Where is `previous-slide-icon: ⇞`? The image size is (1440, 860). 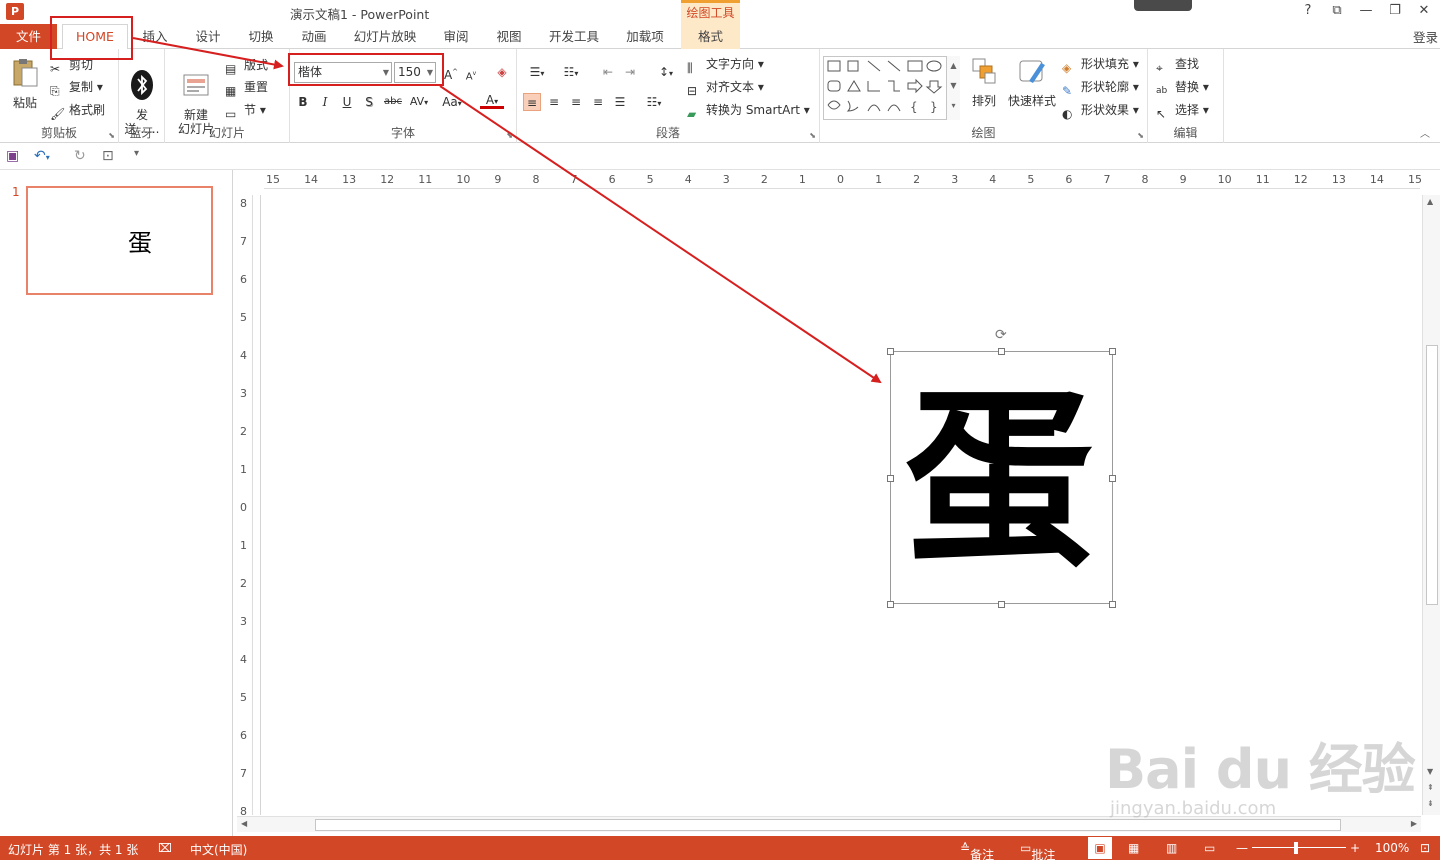
previous-slide-icon: ⇞ is located at coordinates (1430, 787).